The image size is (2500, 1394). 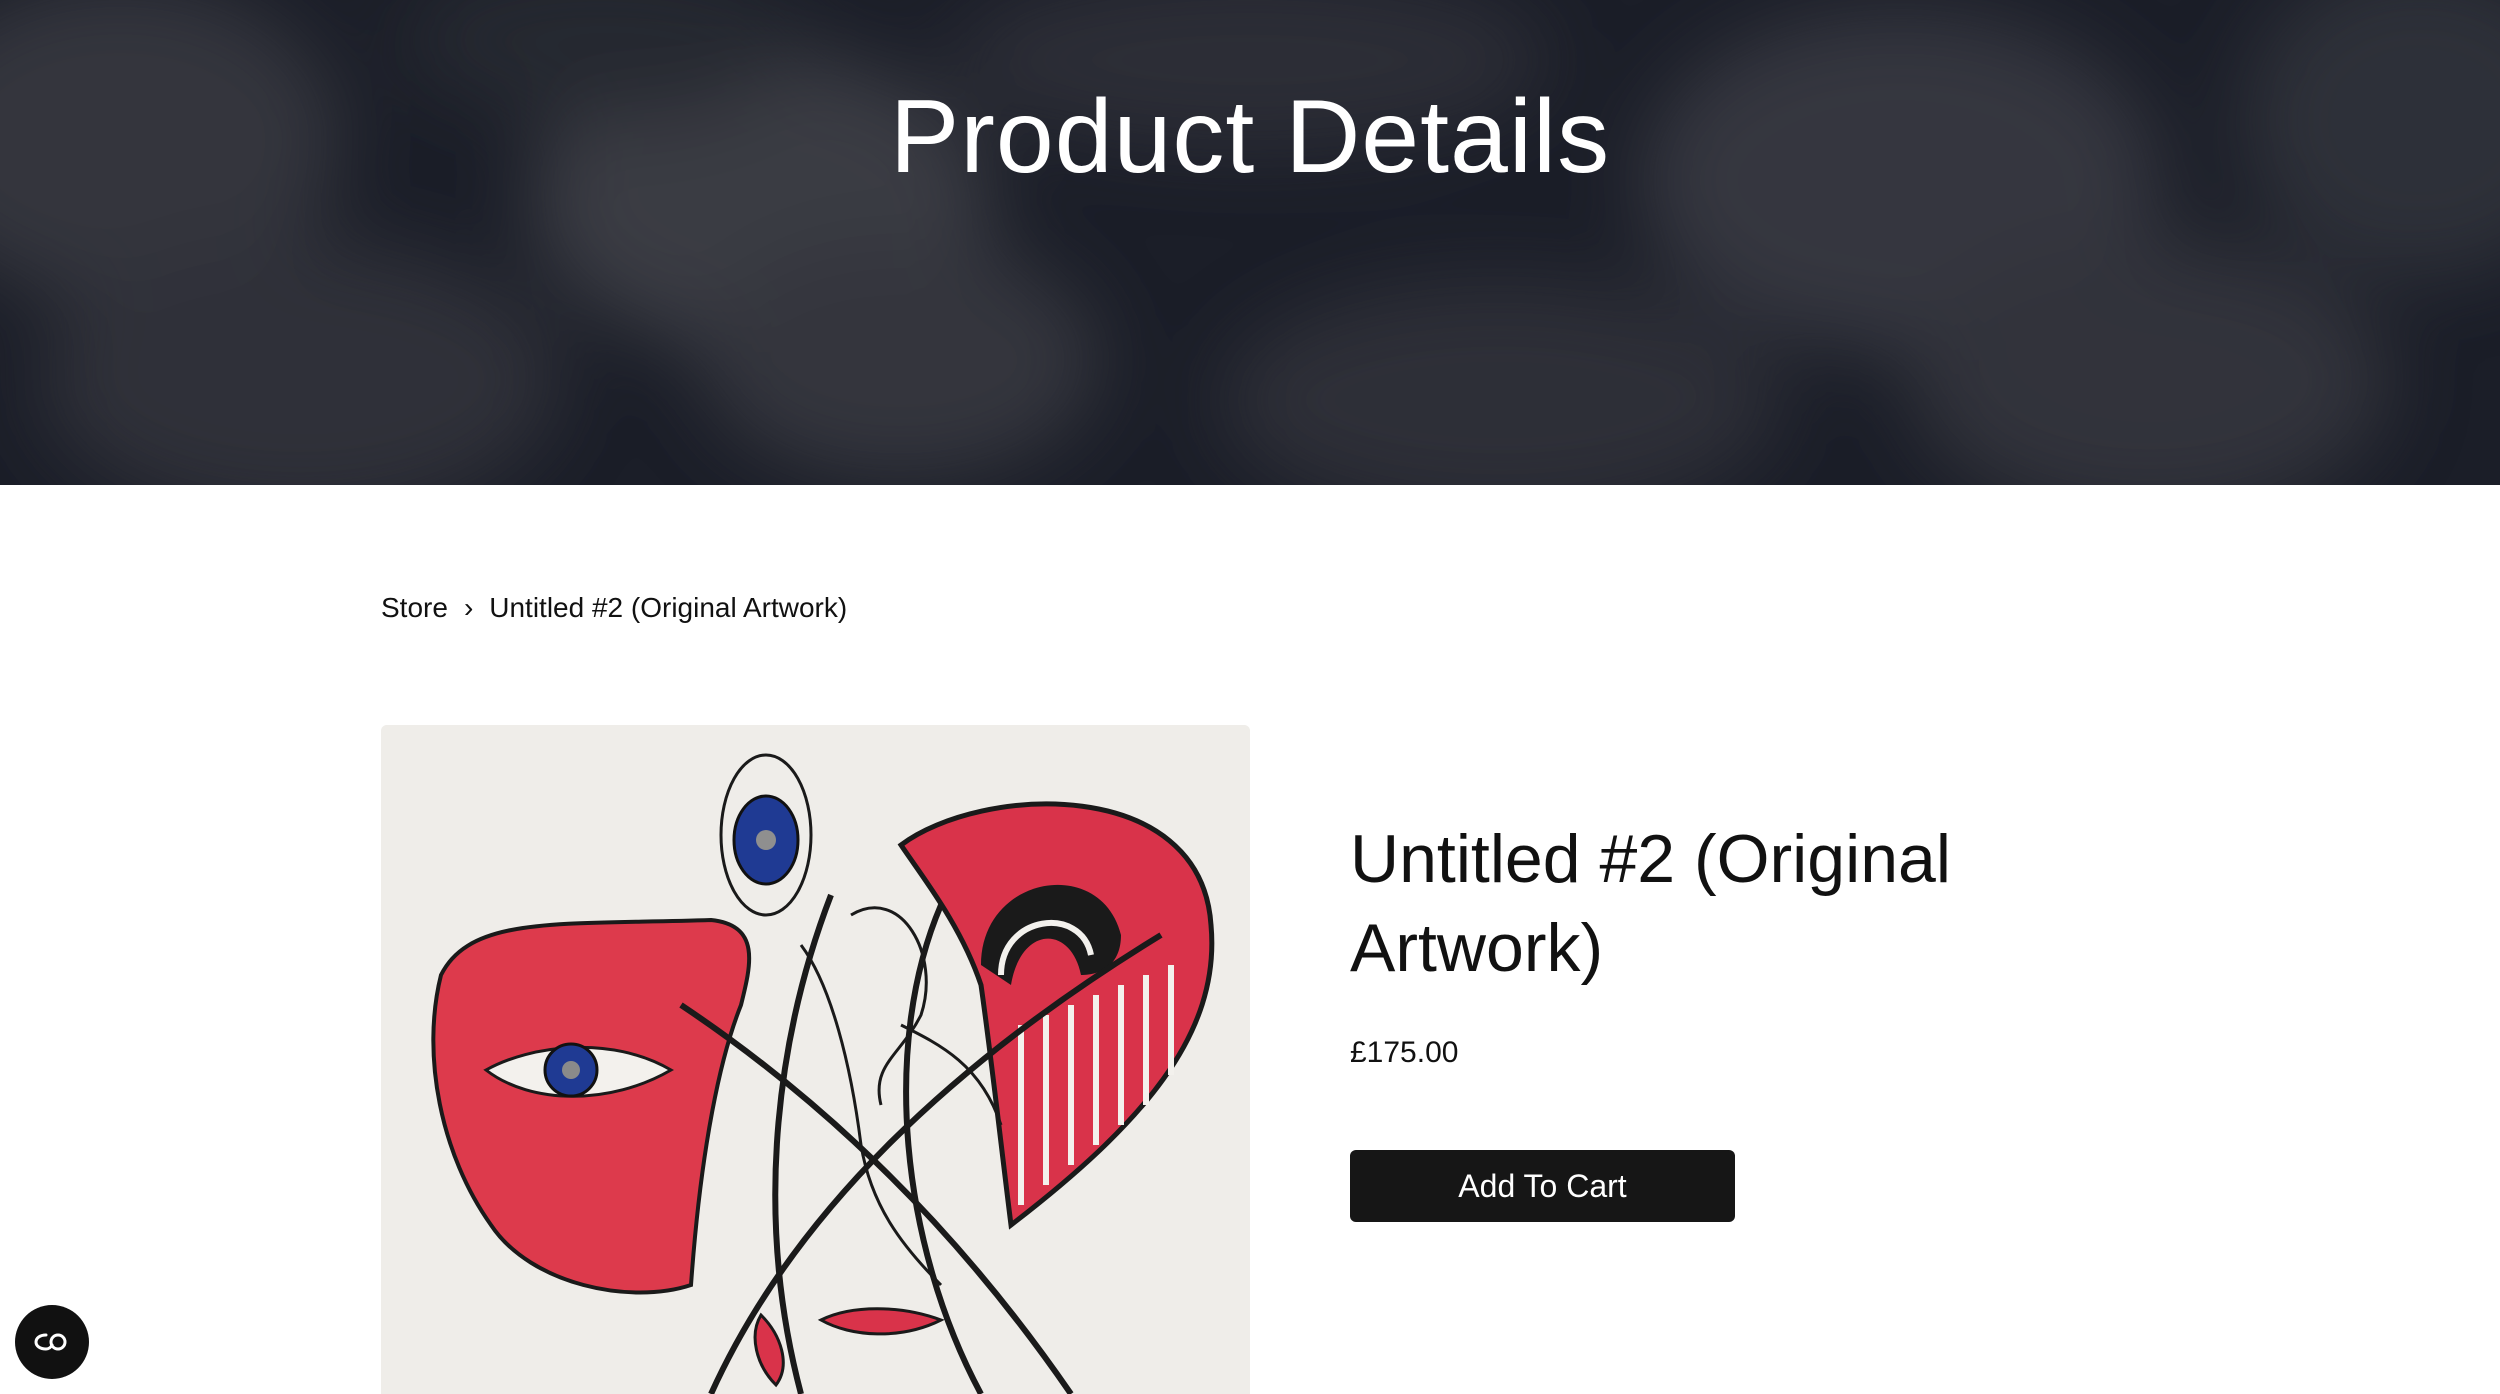 I want to click on product-title: Untitled #2 (Original Artwork), so click(x=1650, y=903).